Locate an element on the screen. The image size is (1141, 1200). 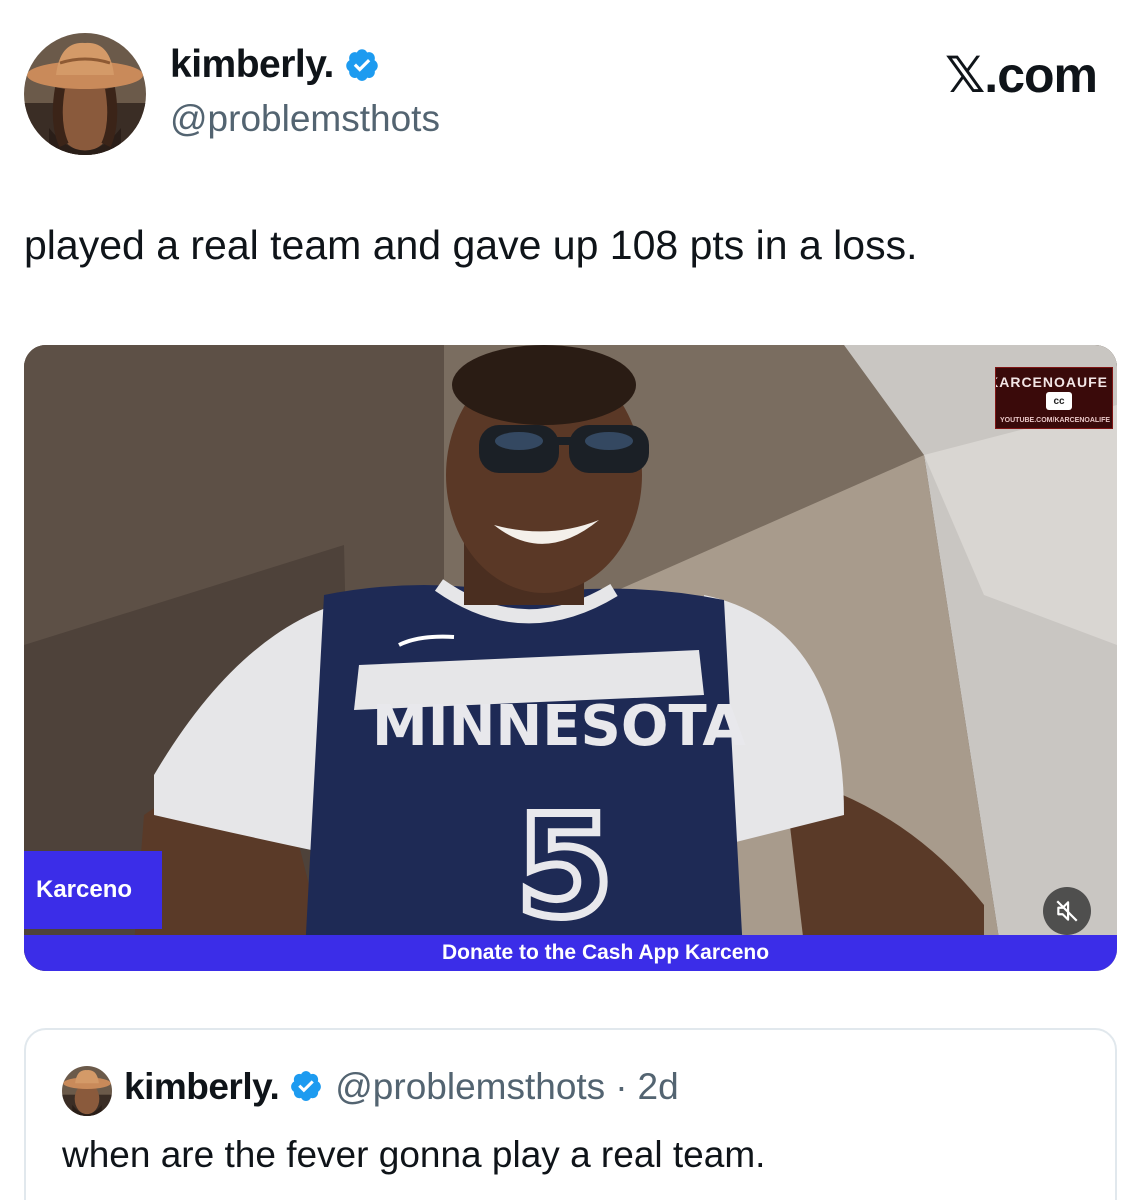
x-watermark: 𝕏.com is located at coordinates (1021, 75).